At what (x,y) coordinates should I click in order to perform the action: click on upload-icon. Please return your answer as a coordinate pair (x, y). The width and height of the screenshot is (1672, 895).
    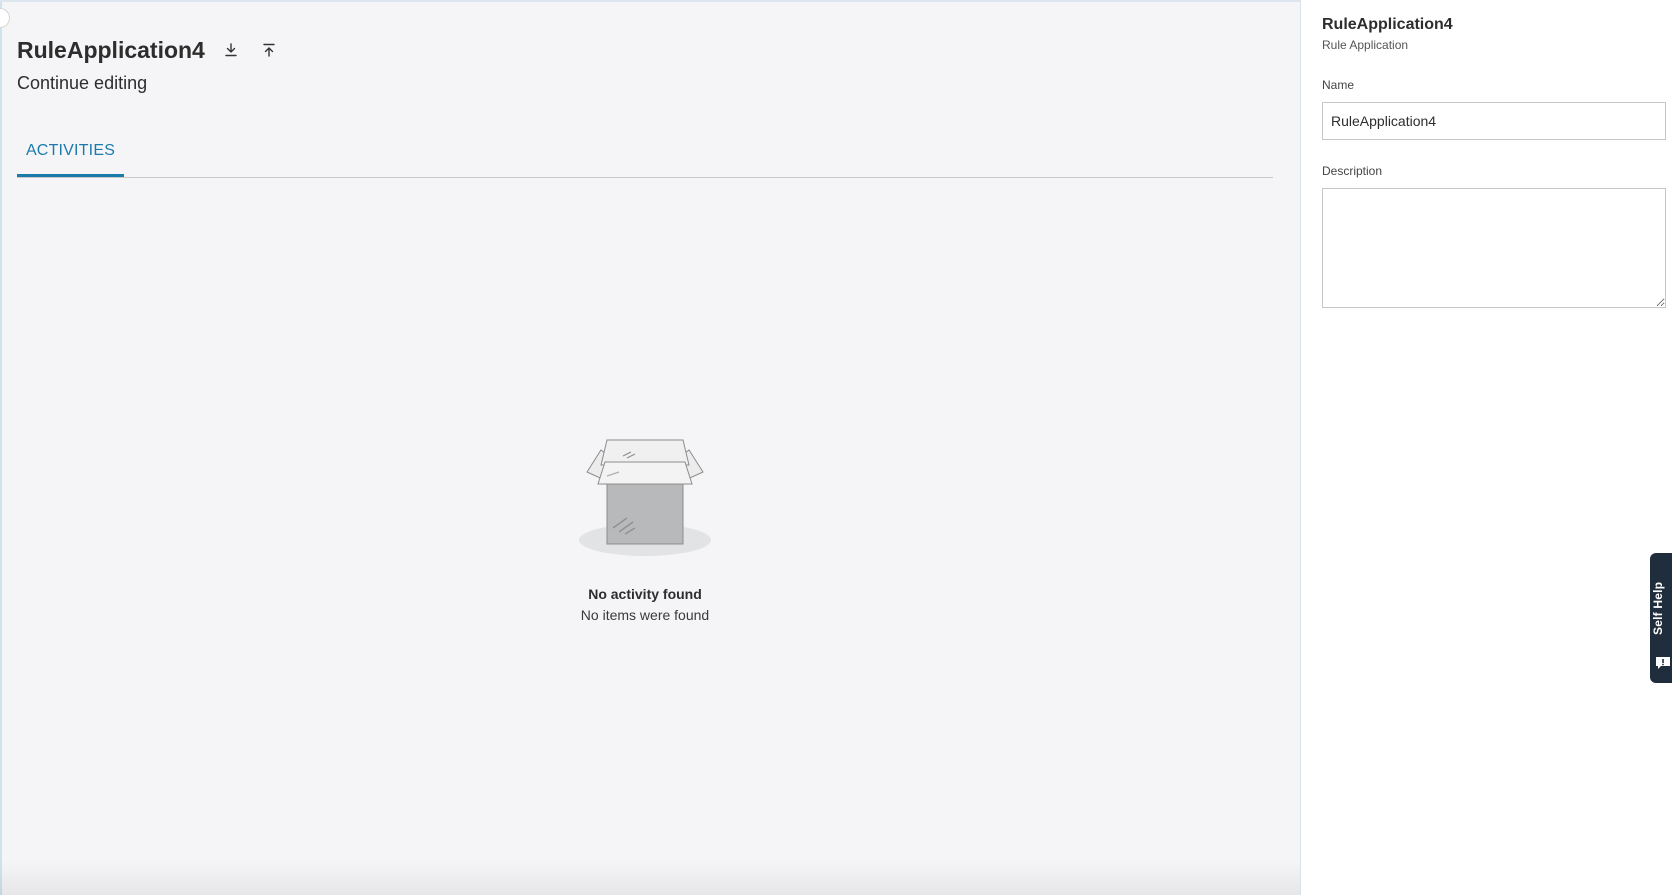
    Looking at the image, I should click on (269, 50).